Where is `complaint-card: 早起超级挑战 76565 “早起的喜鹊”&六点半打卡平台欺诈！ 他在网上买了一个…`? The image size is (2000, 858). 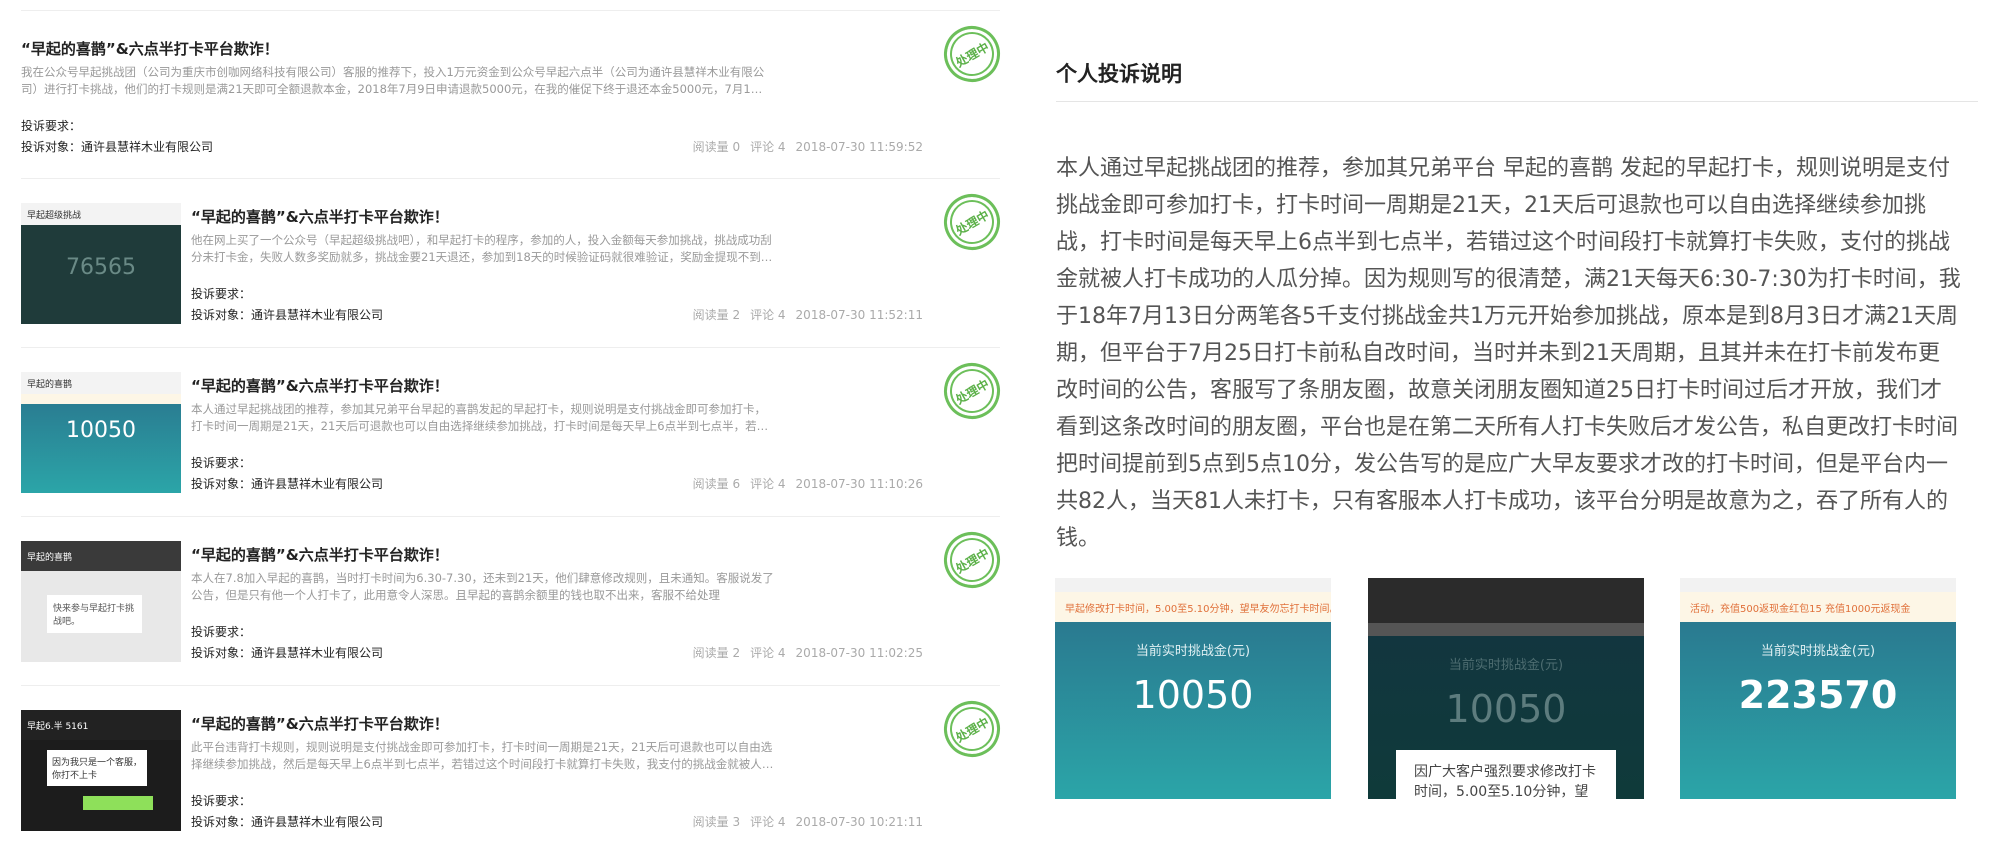 complaint-card: 早起超级挑战 76565 “早起的喜鹊”&六点半打卡平台欺诈！ 他在网上买了一个… is located at coordinates (516, 262).